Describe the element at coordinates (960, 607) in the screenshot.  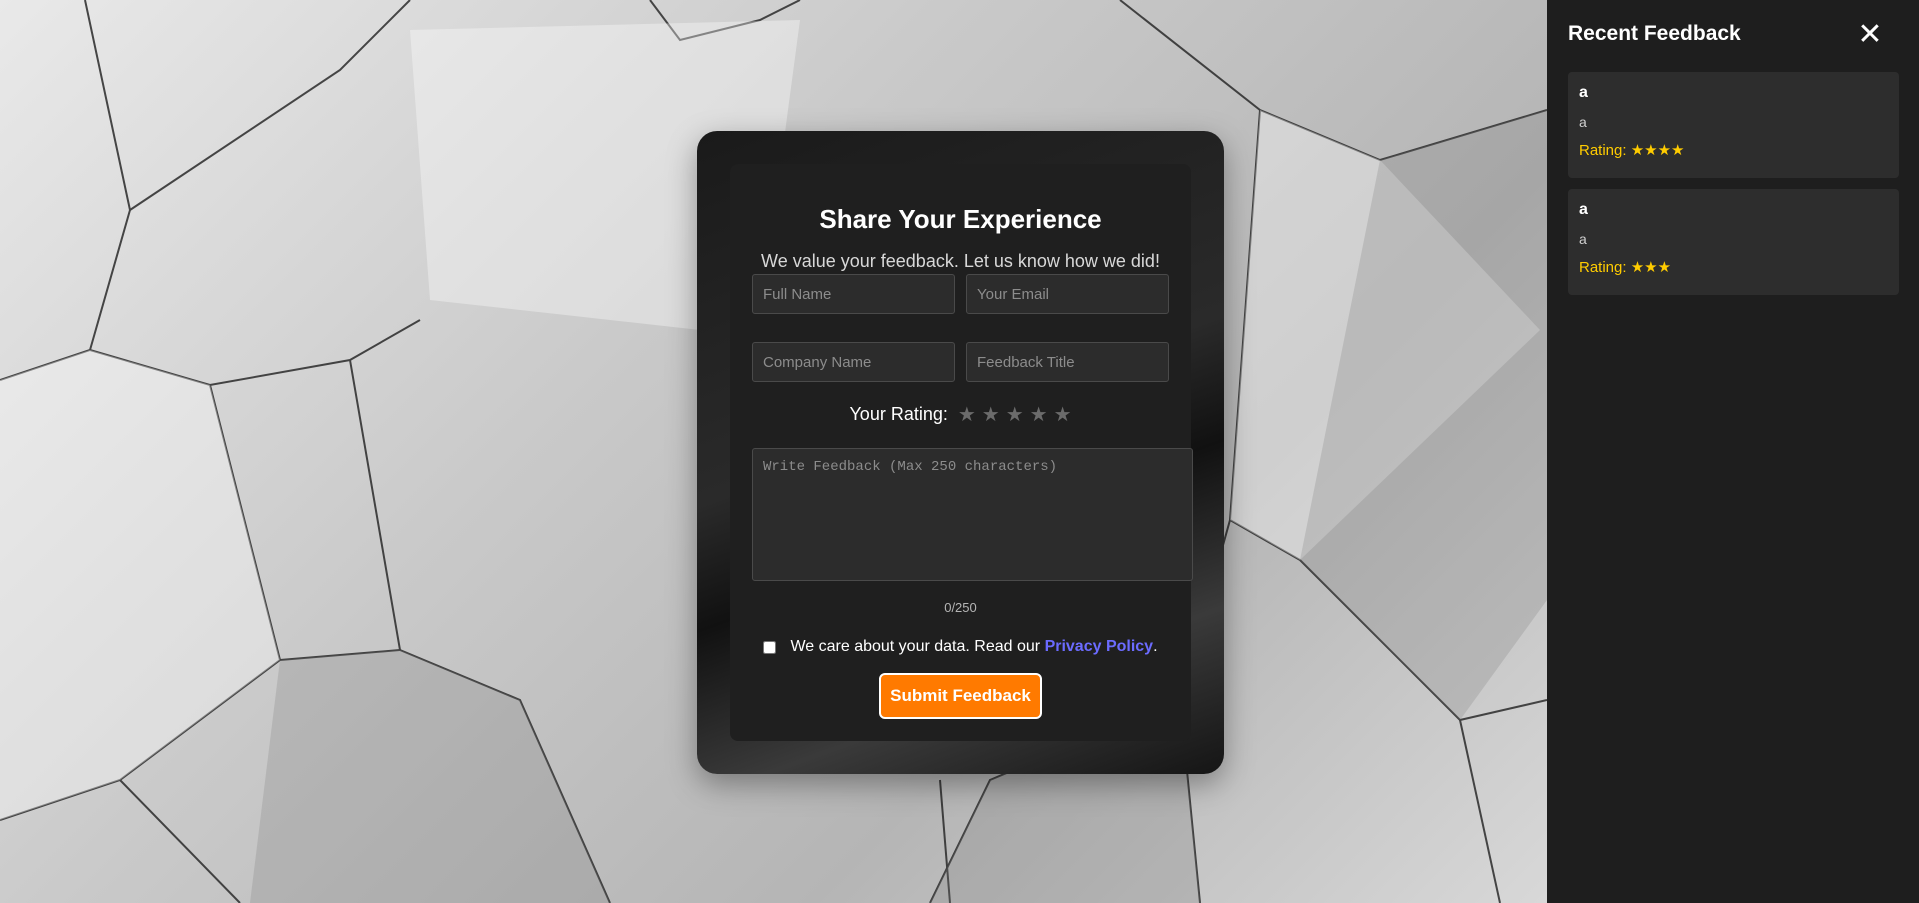
I see `character-counter: 0/250` at that location.